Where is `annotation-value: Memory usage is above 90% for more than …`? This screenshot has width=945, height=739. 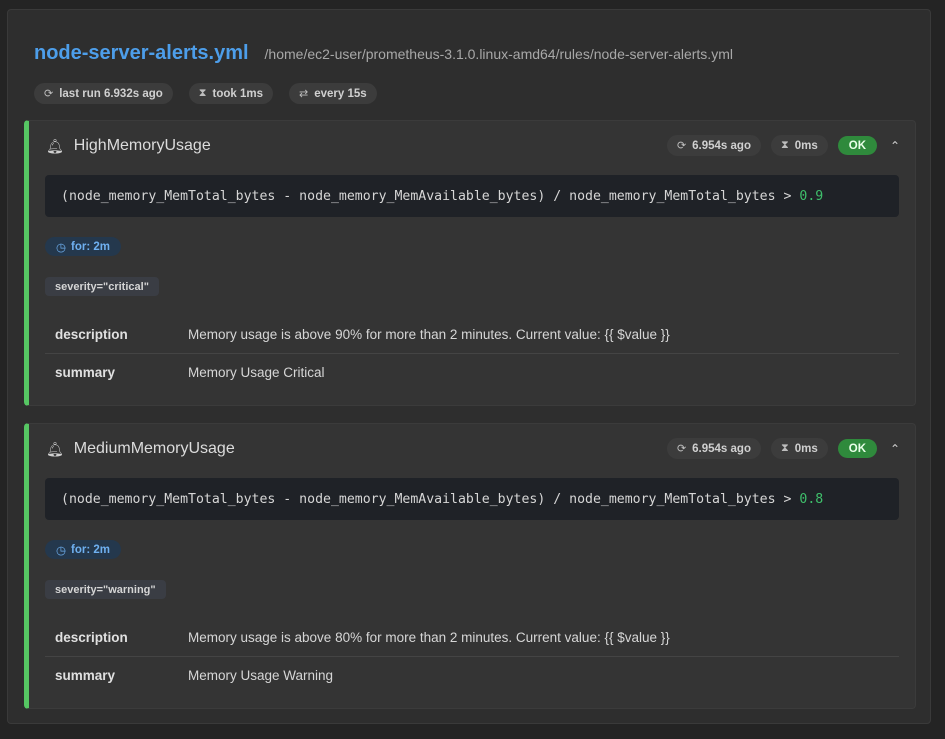
annotation-value: Memory usage is above 90% for more than … is located at coordinates (429, 334).